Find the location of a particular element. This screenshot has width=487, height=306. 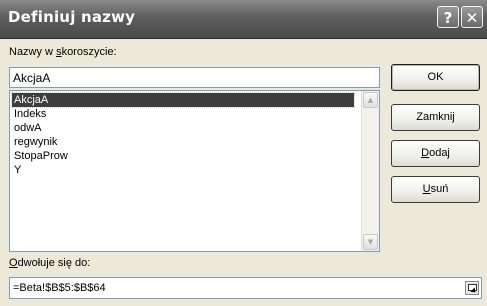

names-in-workbook-label: Nazwy w skoroszycie: is located at coordinates (63, 52).